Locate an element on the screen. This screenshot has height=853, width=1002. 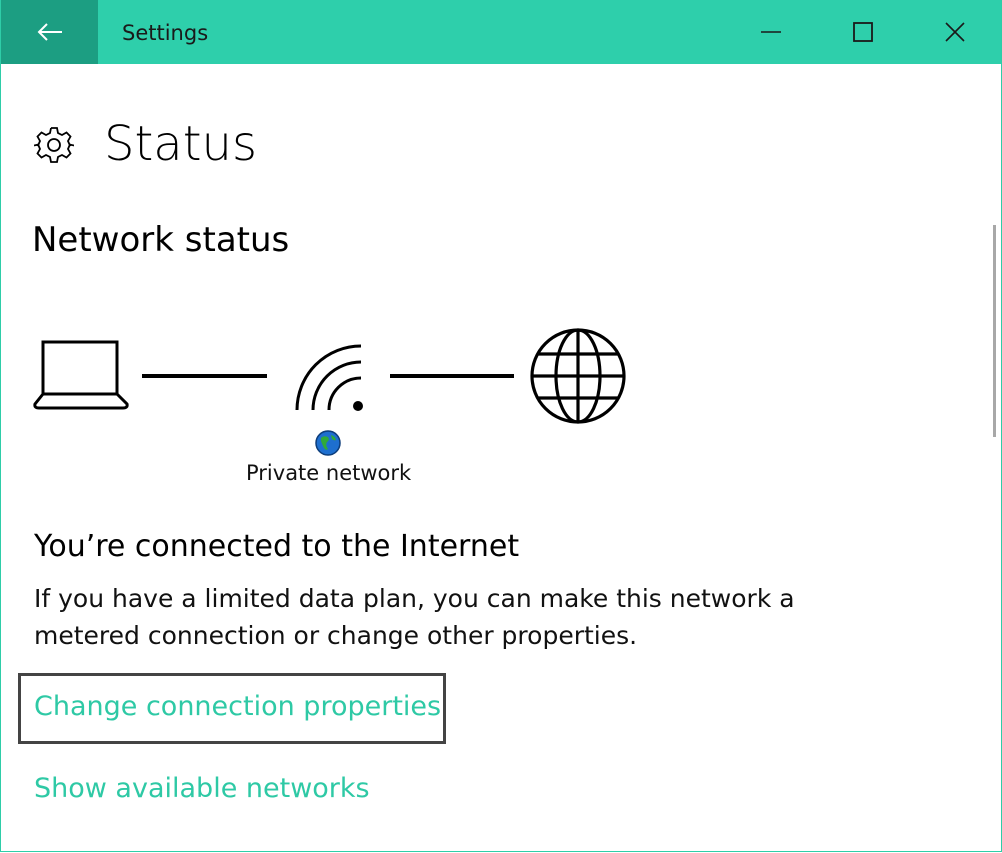
close-button is located at coordinates (955, 32).